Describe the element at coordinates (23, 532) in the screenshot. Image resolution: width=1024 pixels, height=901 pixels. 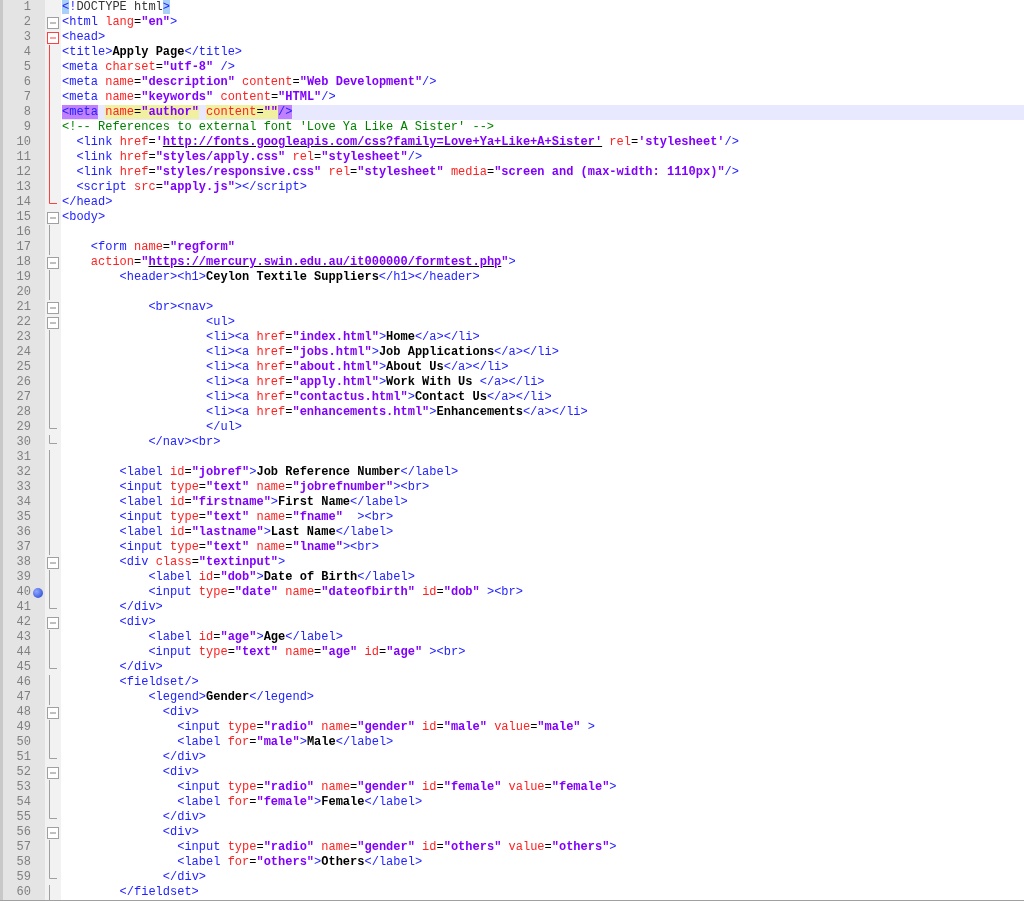
I see `line-number: 36` at that location.